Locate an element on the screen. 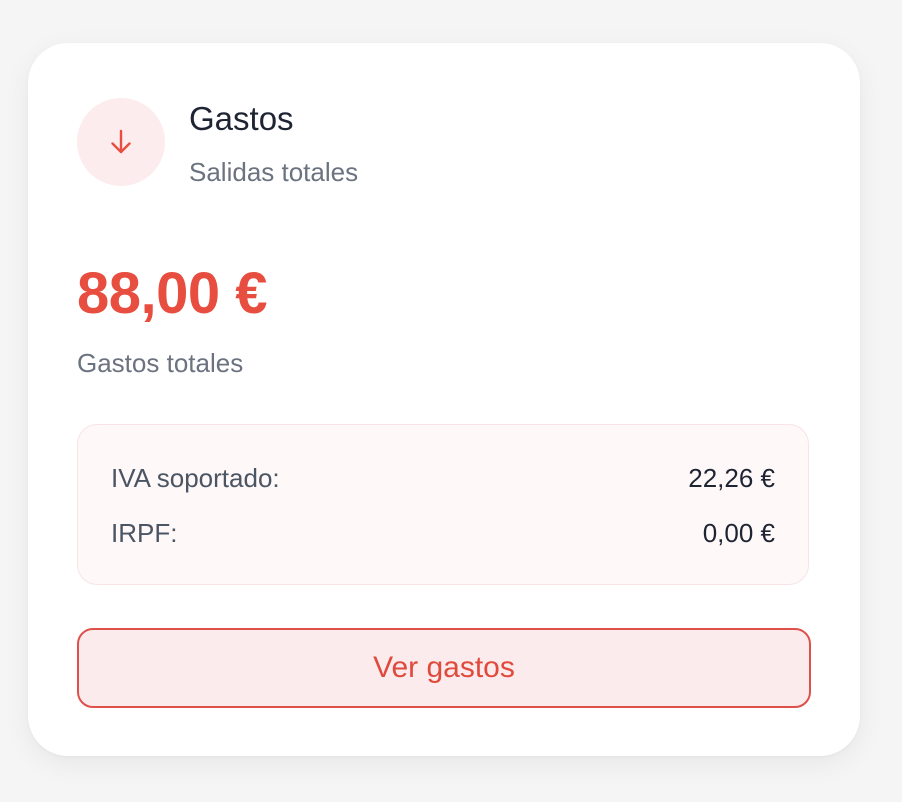 Image resolution: width=902 pixels, height=802 pixels. detail-value: 0,00 € is located at coordinates (738, 532).